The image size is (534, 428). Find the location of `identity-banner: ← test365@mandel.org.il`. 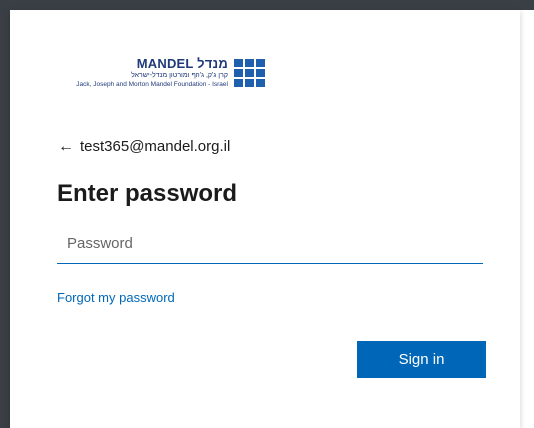

identity-banner: ← test365@mandel.org.il is located at coordinates (144, 146).